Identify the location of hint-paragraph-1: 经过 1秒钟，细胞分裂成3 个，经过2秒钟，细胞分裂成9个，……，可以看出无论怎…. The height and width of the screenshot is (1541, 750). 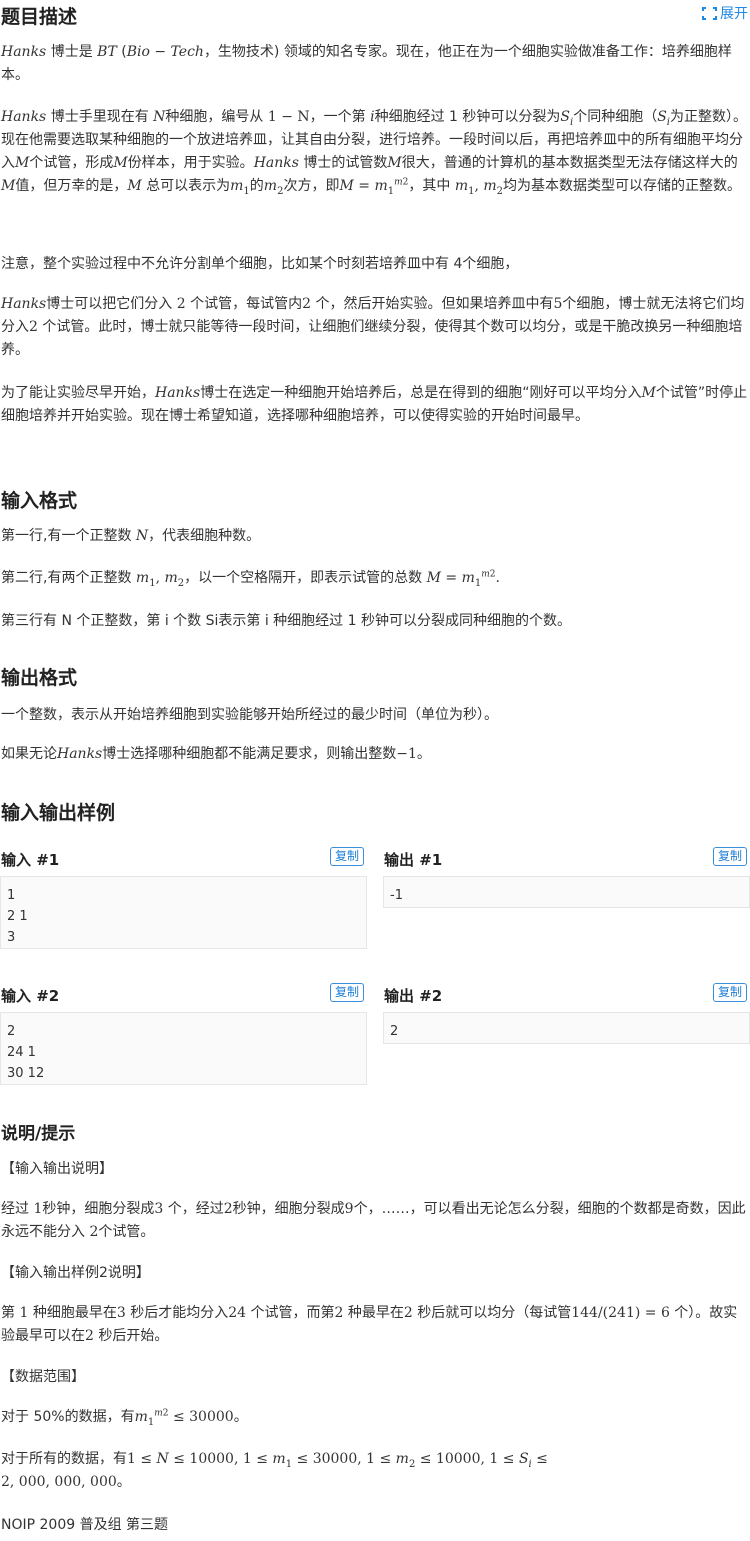
(373, 1220).